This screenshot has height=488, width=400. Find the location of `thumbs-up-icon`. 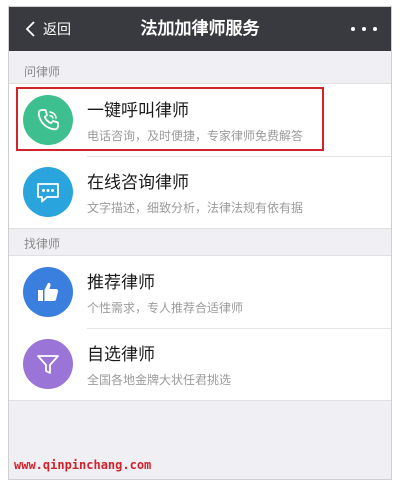

thumbs-up-icon is located at coordinates (48, 291).